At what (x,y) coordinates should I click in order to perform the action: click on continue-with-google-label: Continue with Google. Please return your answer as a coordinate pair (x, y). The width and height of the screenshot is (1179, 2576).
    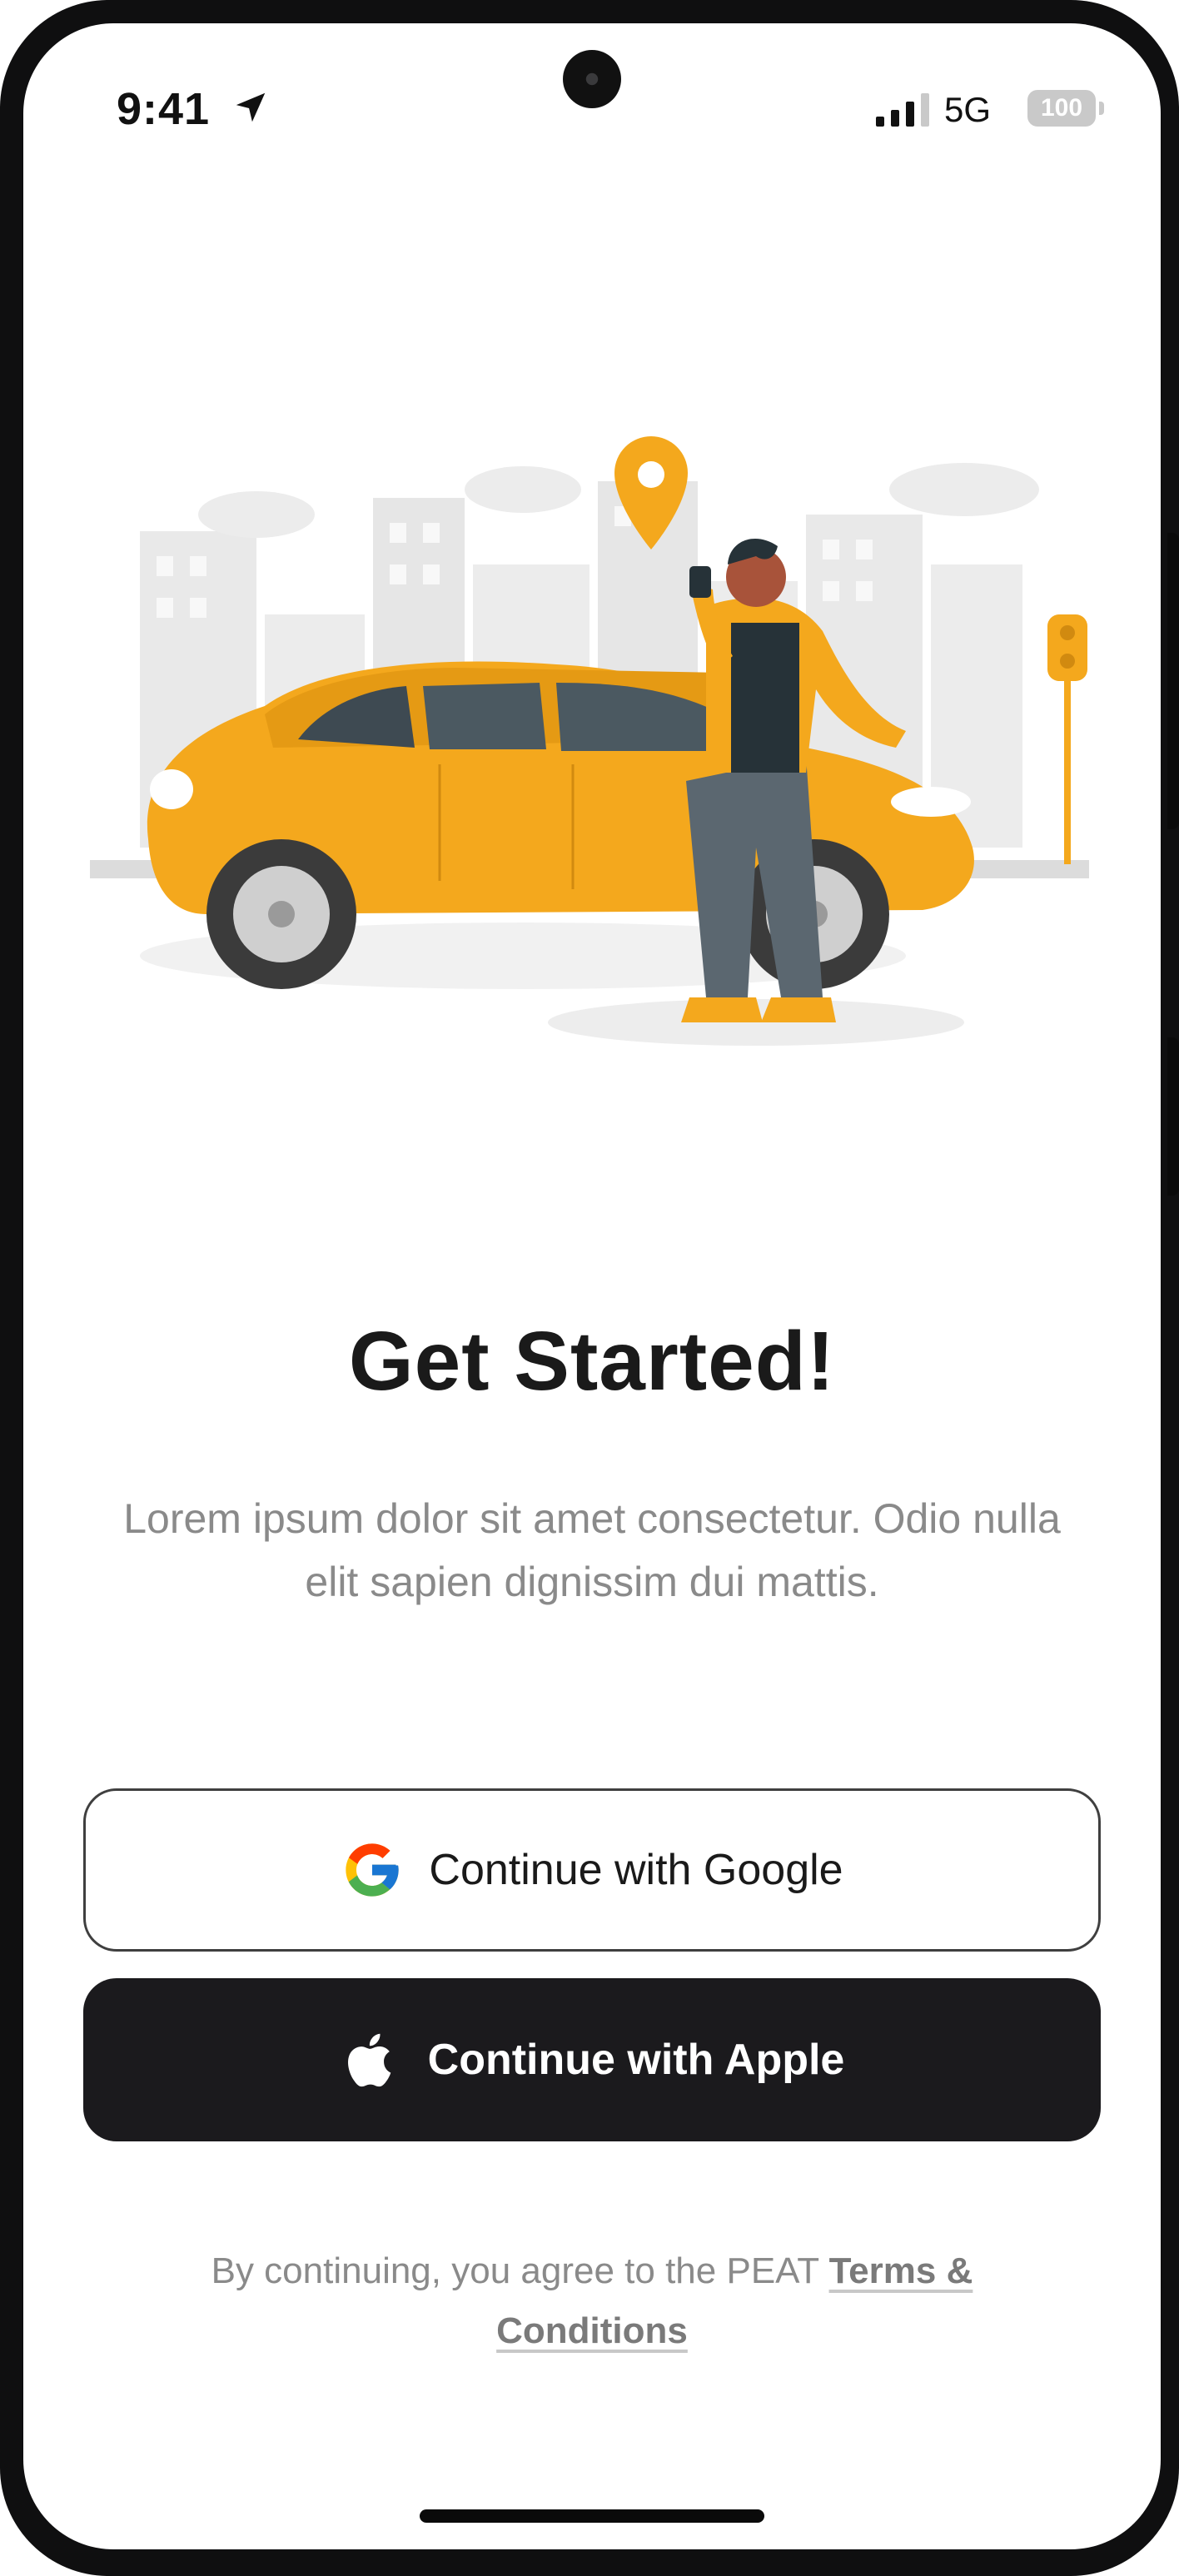
    Looking at the image, I should click on (636, 1870).